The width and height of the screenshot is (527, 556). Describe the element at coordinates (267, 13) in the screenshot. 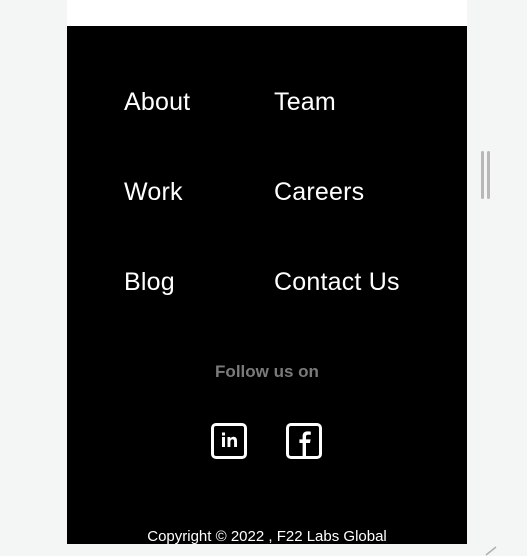

I see `content-area-bottom` at that location.